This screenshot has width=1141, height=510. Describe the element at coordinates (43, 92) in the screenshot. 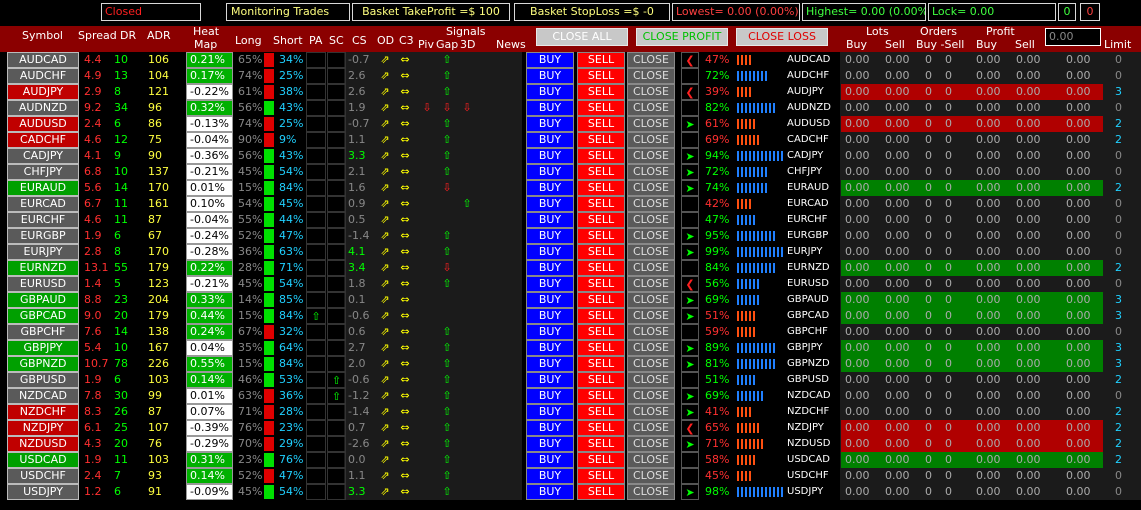

I see `symbol-button: AUDJPY` at that location.